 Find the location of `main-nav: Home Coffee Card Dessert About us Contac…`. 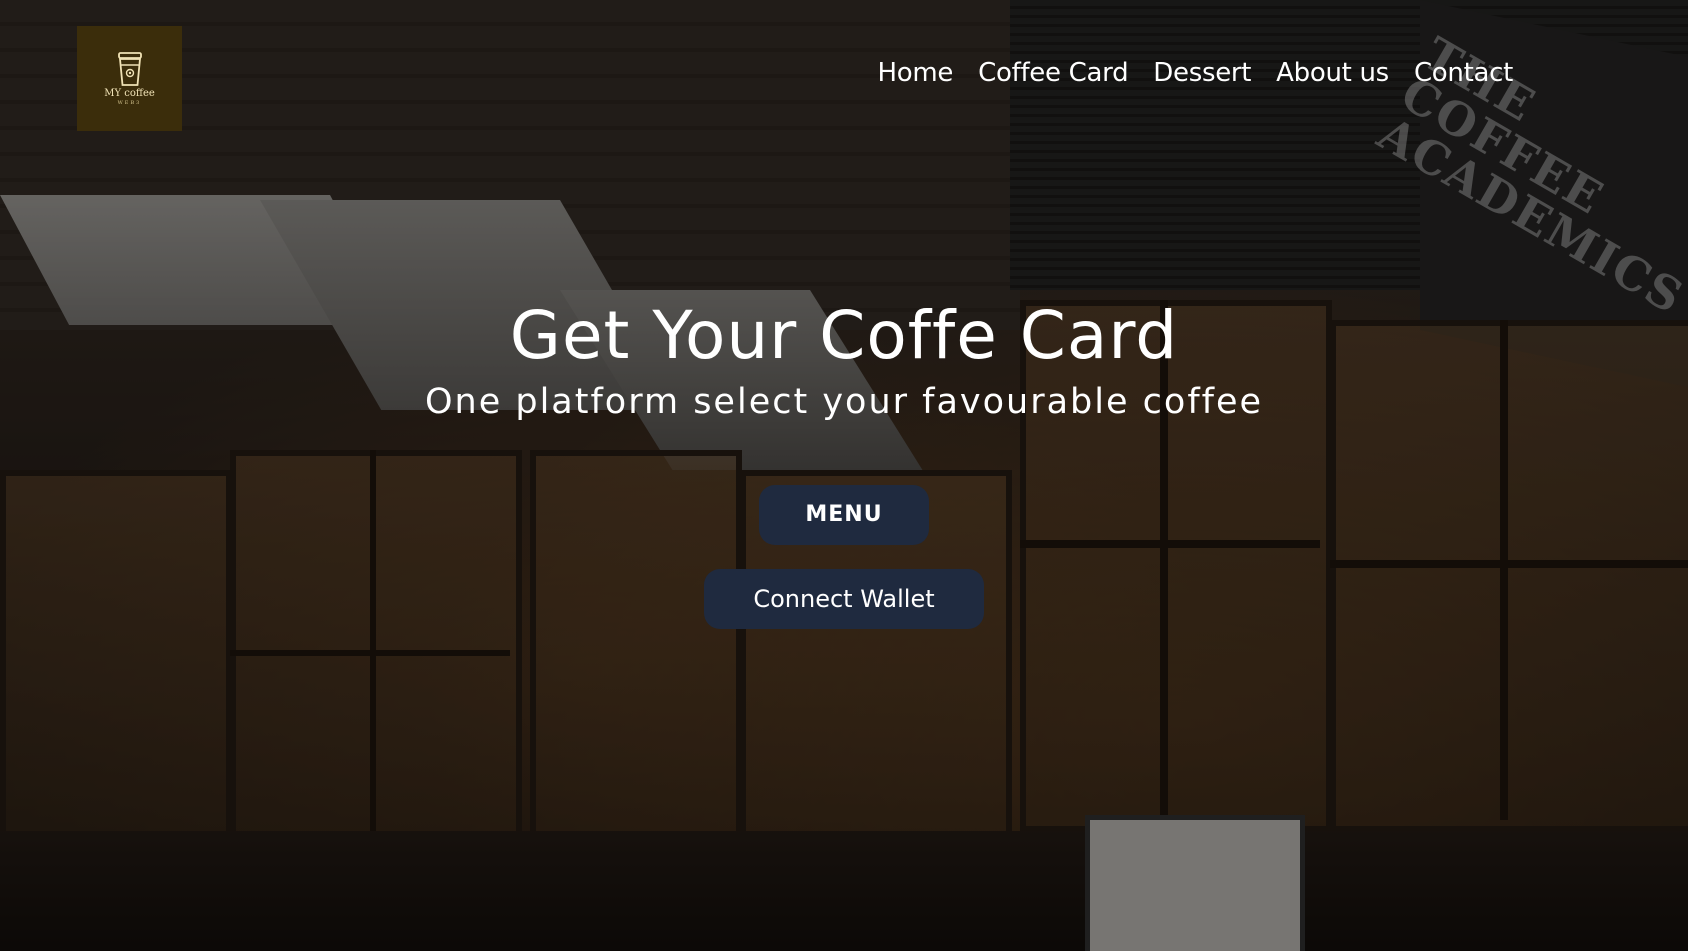

main-nav: Home Coffee Card Dessert About us Contac… is located at coordinates (1196, 73).